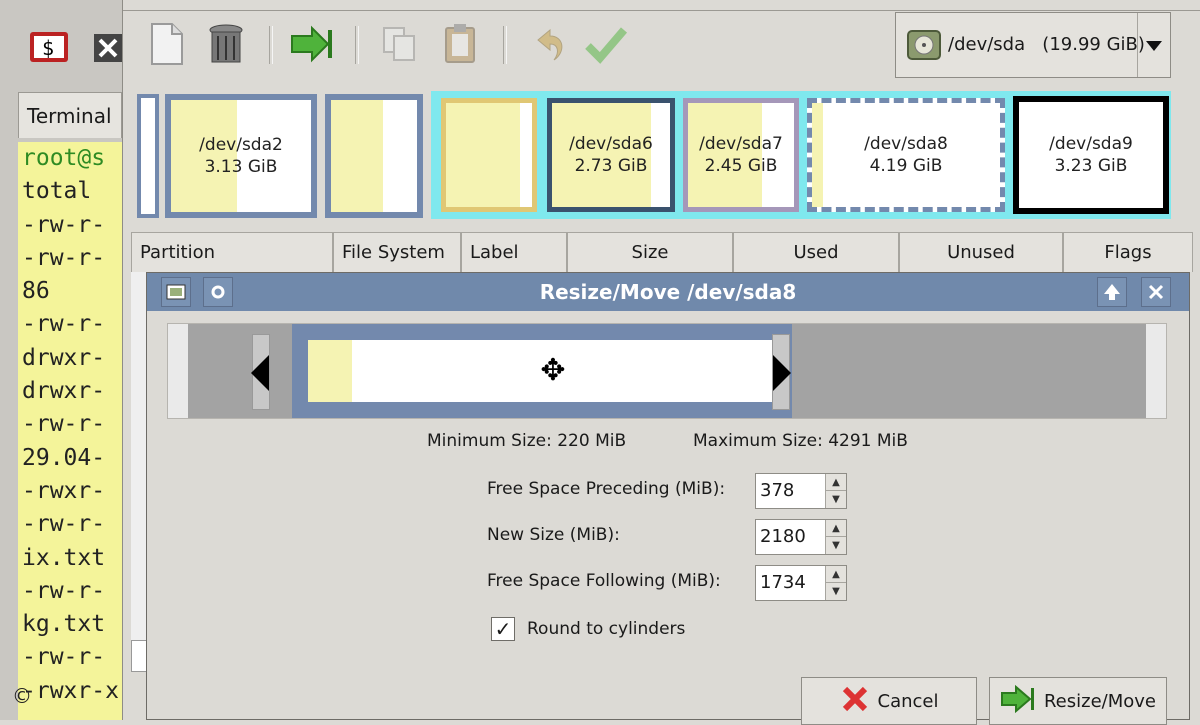 The height and width of the screenshot is (725, 1200). Describe the element at coordinates (816, 252) in the screenshot. I see `column-used: Used` at that location.